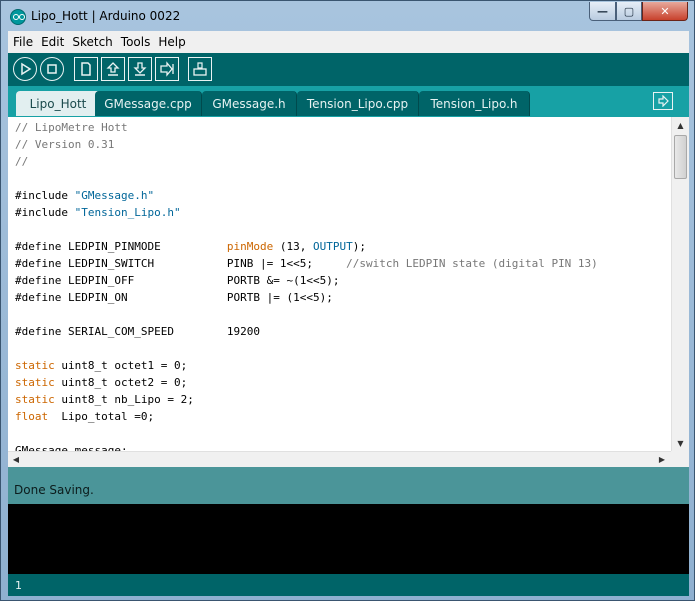  Describe the element at coordinates (343, 399) in the screenshot. I see `code-line: static uint8_t nb_Lipo = 2;` at that location.